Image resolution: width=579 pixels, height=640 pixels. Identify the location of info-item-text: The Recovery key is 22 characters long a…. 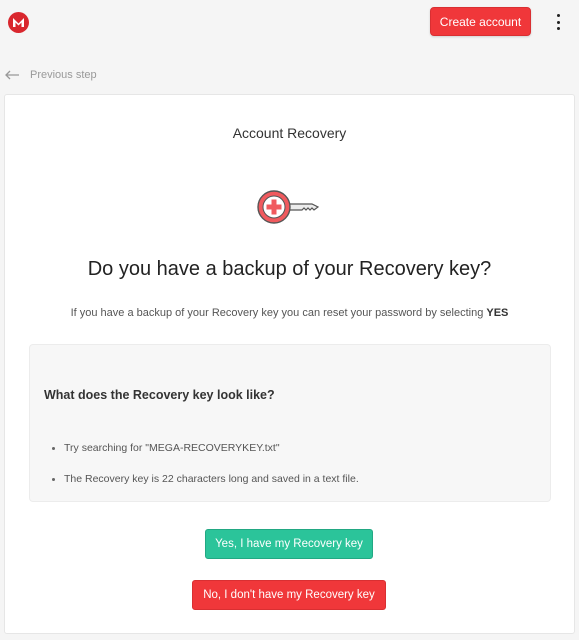
(211, 479).